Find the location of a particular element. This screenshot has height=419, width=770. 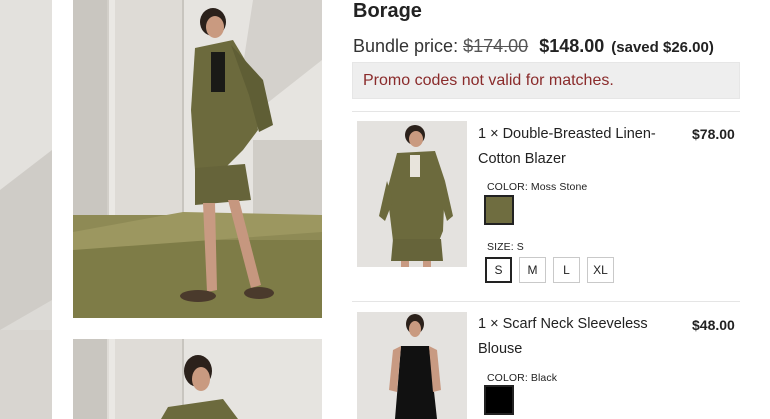

original-price: $174.00 is located at coordinates (496, 46).